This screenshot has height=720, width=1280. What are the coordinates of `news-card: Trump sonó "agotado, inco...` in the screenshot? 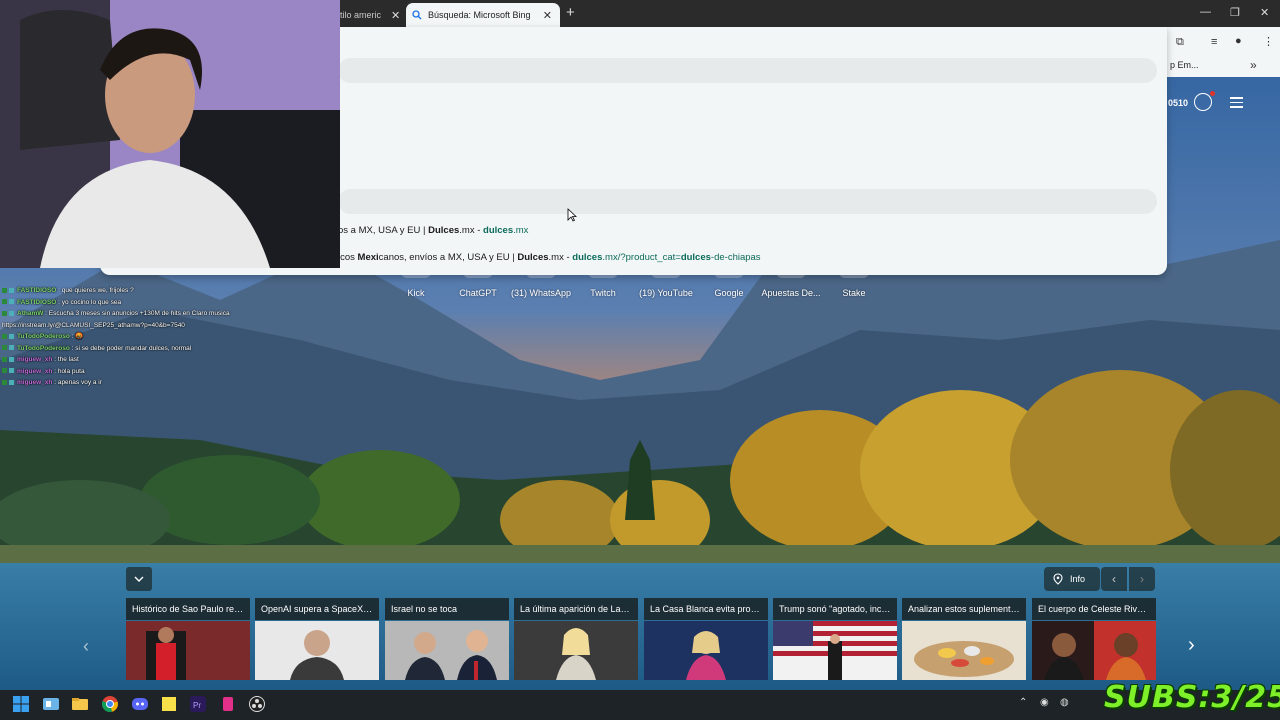 It's located at (835, 639).